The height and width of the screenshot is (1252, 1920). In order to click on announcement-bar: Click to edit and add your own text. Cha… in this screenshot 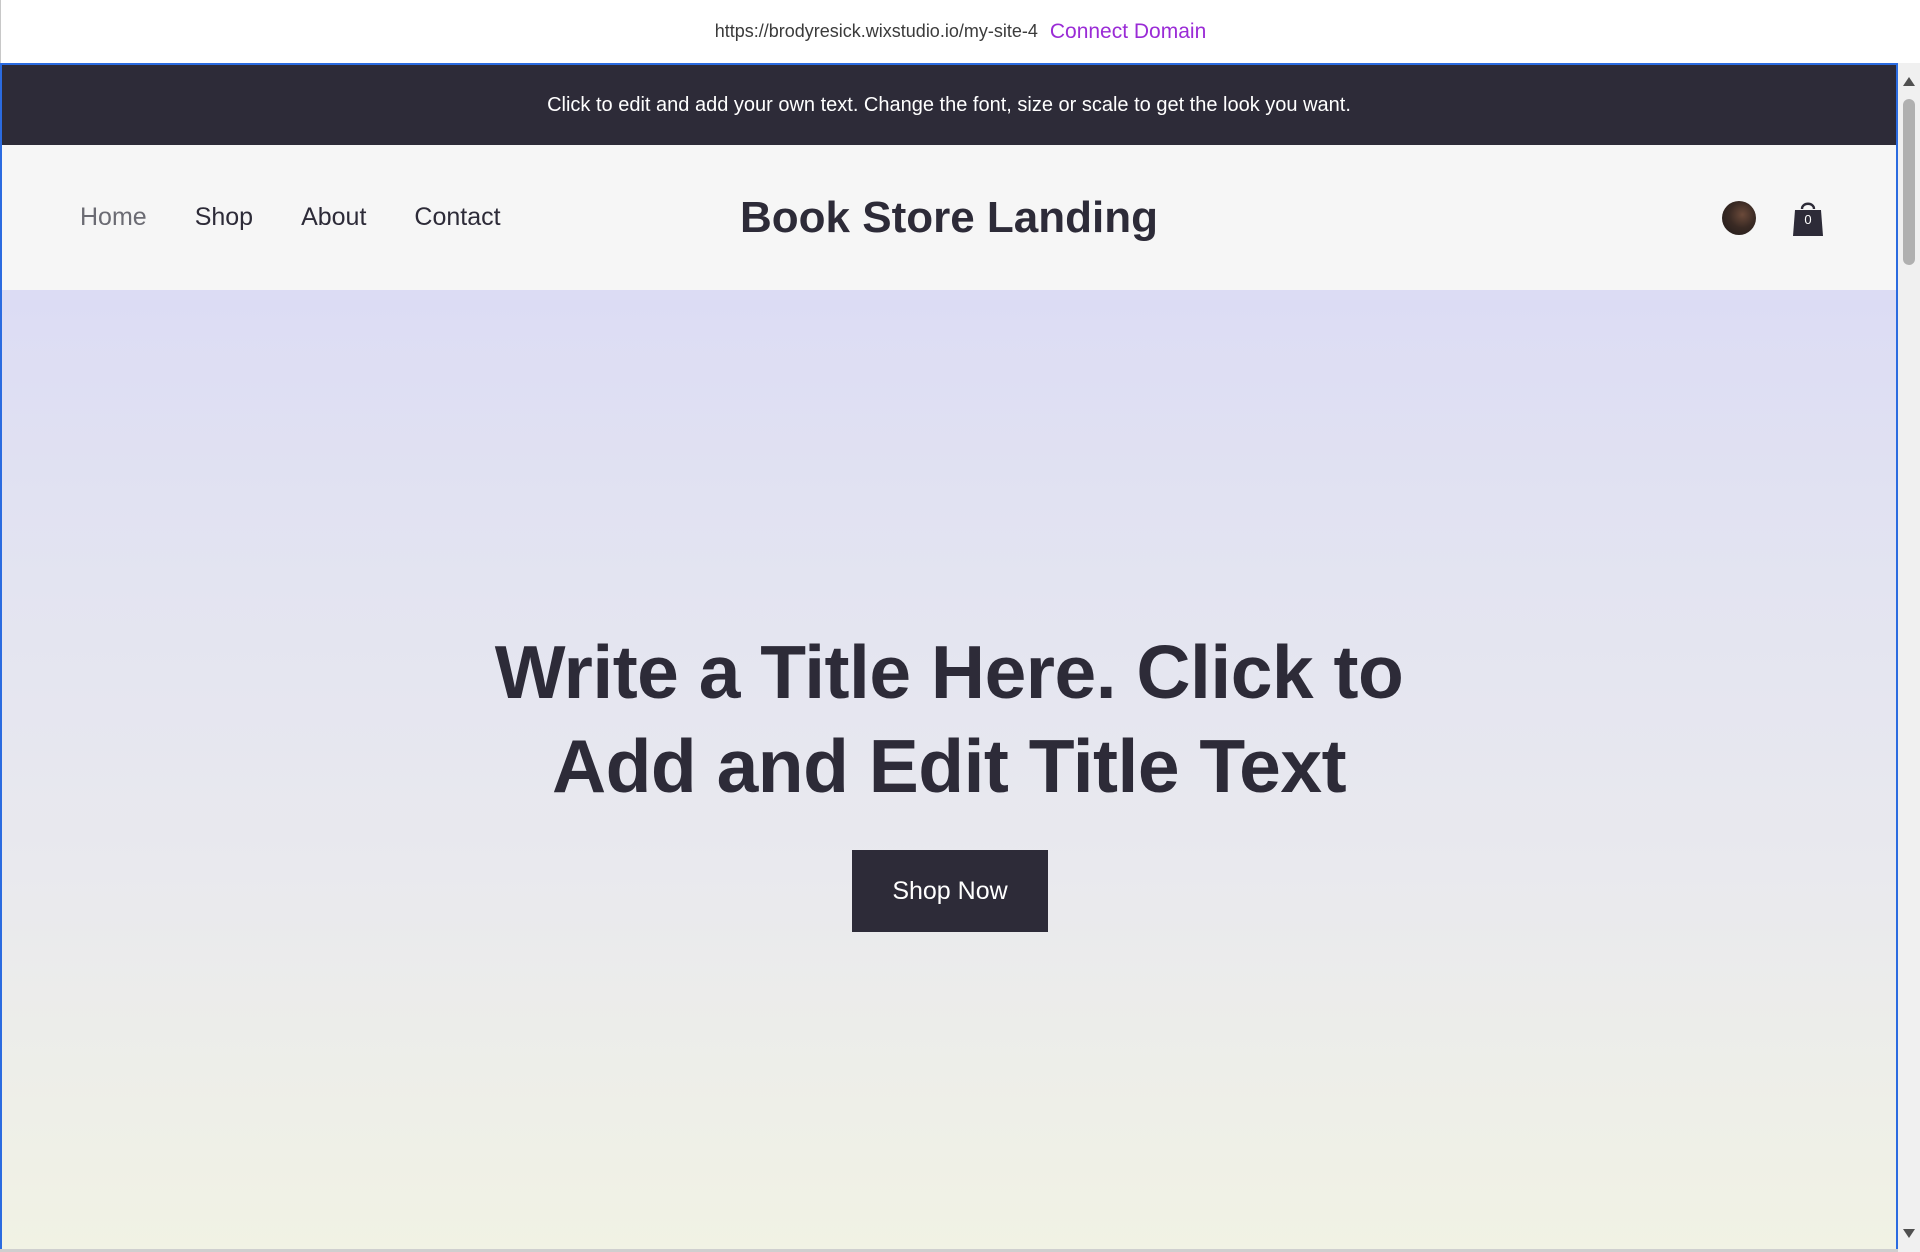, I will do `click(949, 105)`.